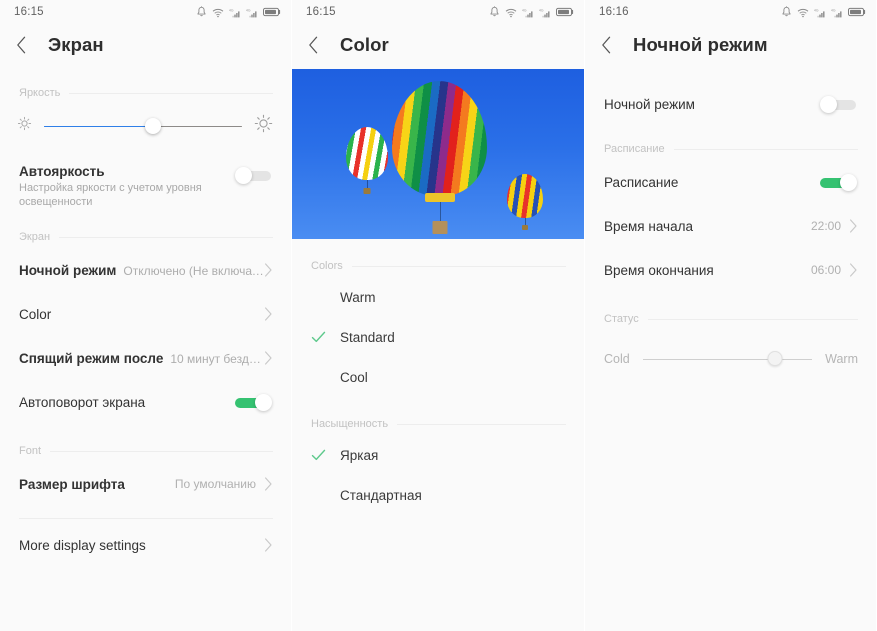  I want to click on row-end-time: Время окончания 06:00, so click(730, 270).